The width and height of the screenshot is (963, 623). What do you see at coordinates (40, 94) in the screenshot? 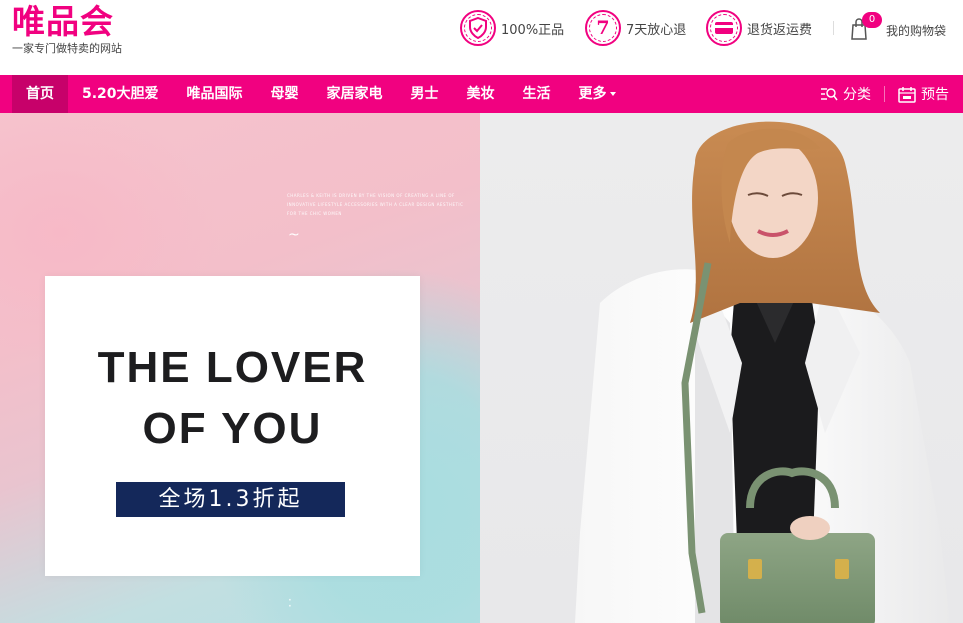
I see `nav-item-home: 首页` at bounding box center [40, 94].